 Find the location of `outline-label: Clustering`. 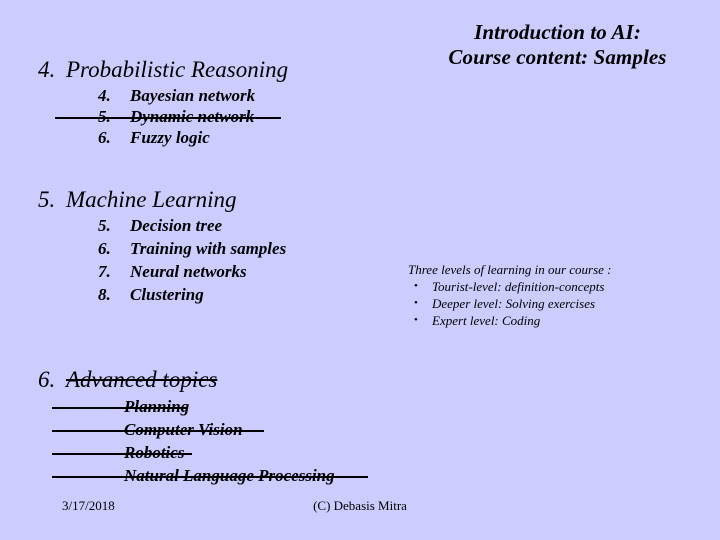

outline-label: Clustering is located at coordinates (167, 294).